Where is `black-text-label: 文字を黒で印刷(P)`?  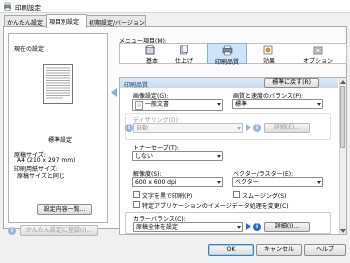 black-text-label: 文字を黒で印刷(P) is located at coordinates (167, 196).